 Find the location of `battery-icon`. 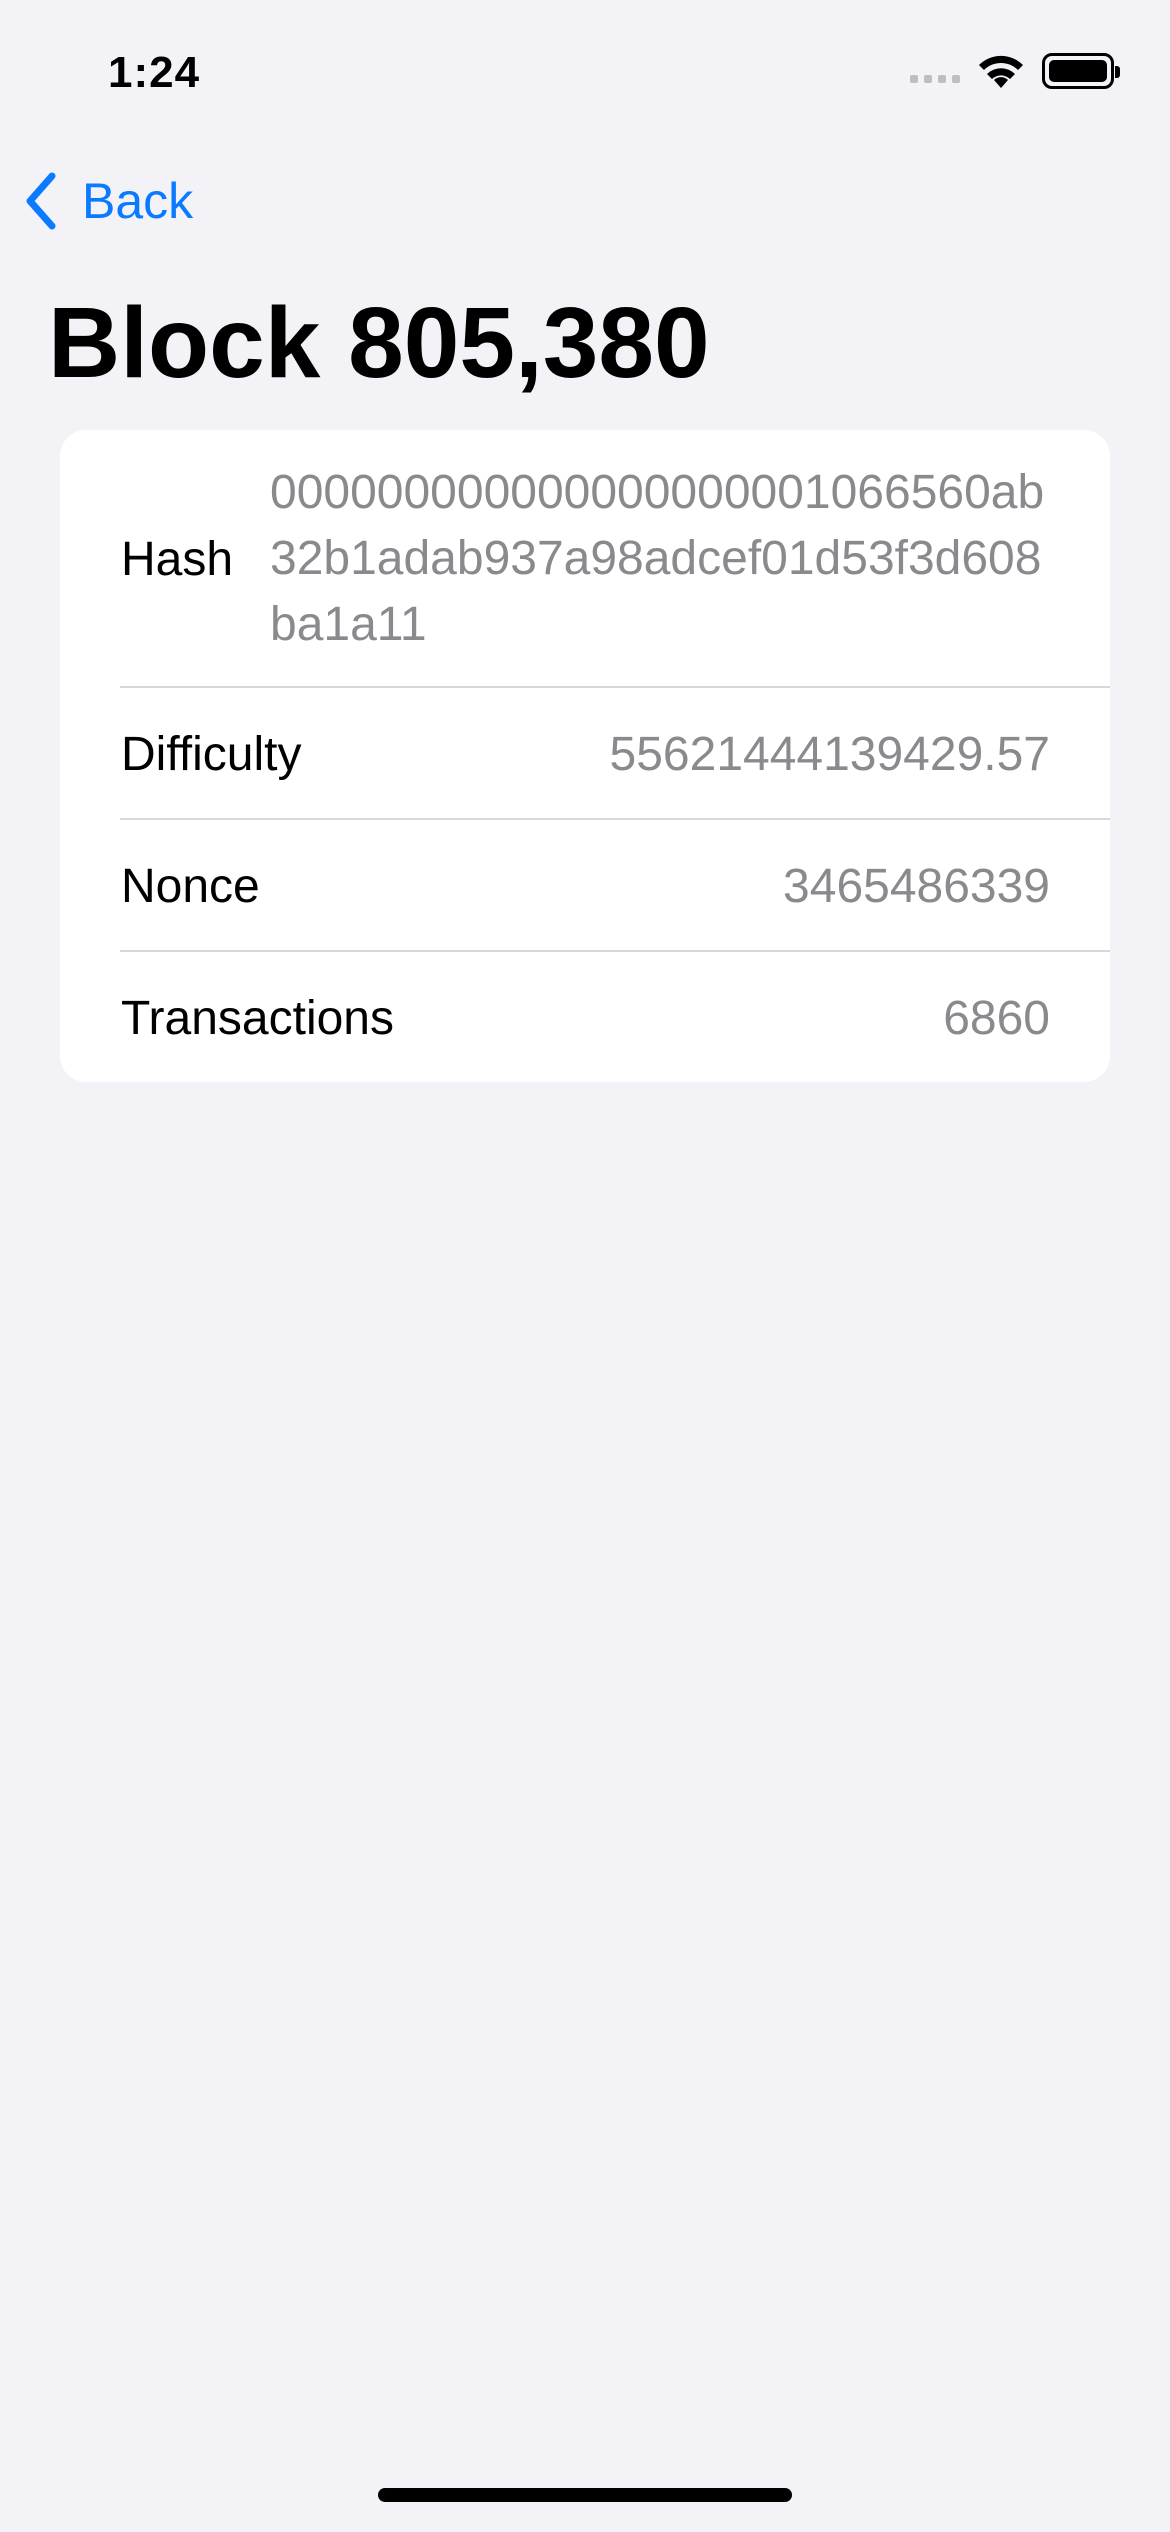

battery-icon is located at coordinates (1081, 71).